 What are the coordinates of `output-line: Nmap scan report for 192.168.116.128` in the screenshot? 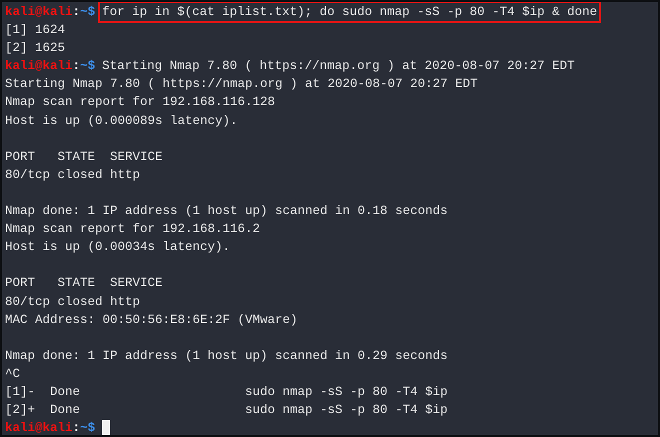 It's located at (140, 103).